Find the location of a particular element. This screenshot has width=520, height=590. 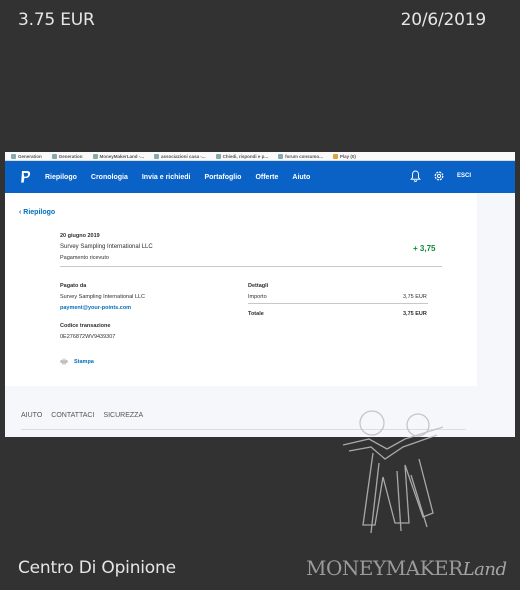

back-to-summary-link: ‹ Riepilogo is located at coordinates (37, 212).